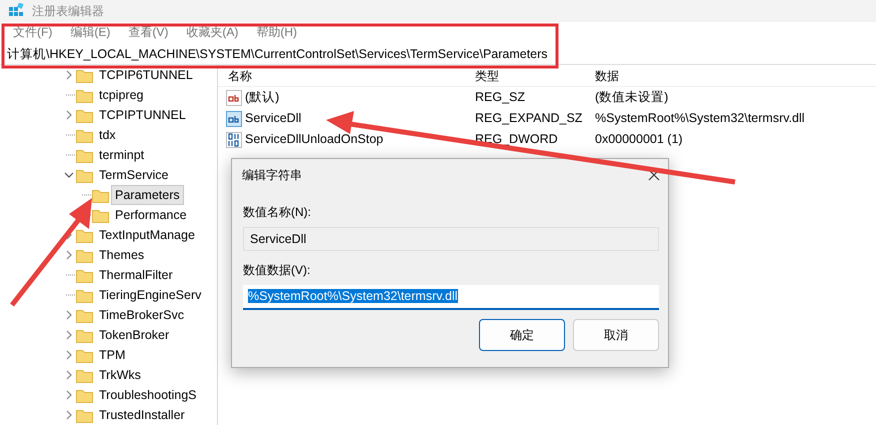 The image size is (876, 425). What do you see at coordinates (276, 32) in the screenshot?
I see `menu-item: 帮助(H)` at bounding box center [276, 32].